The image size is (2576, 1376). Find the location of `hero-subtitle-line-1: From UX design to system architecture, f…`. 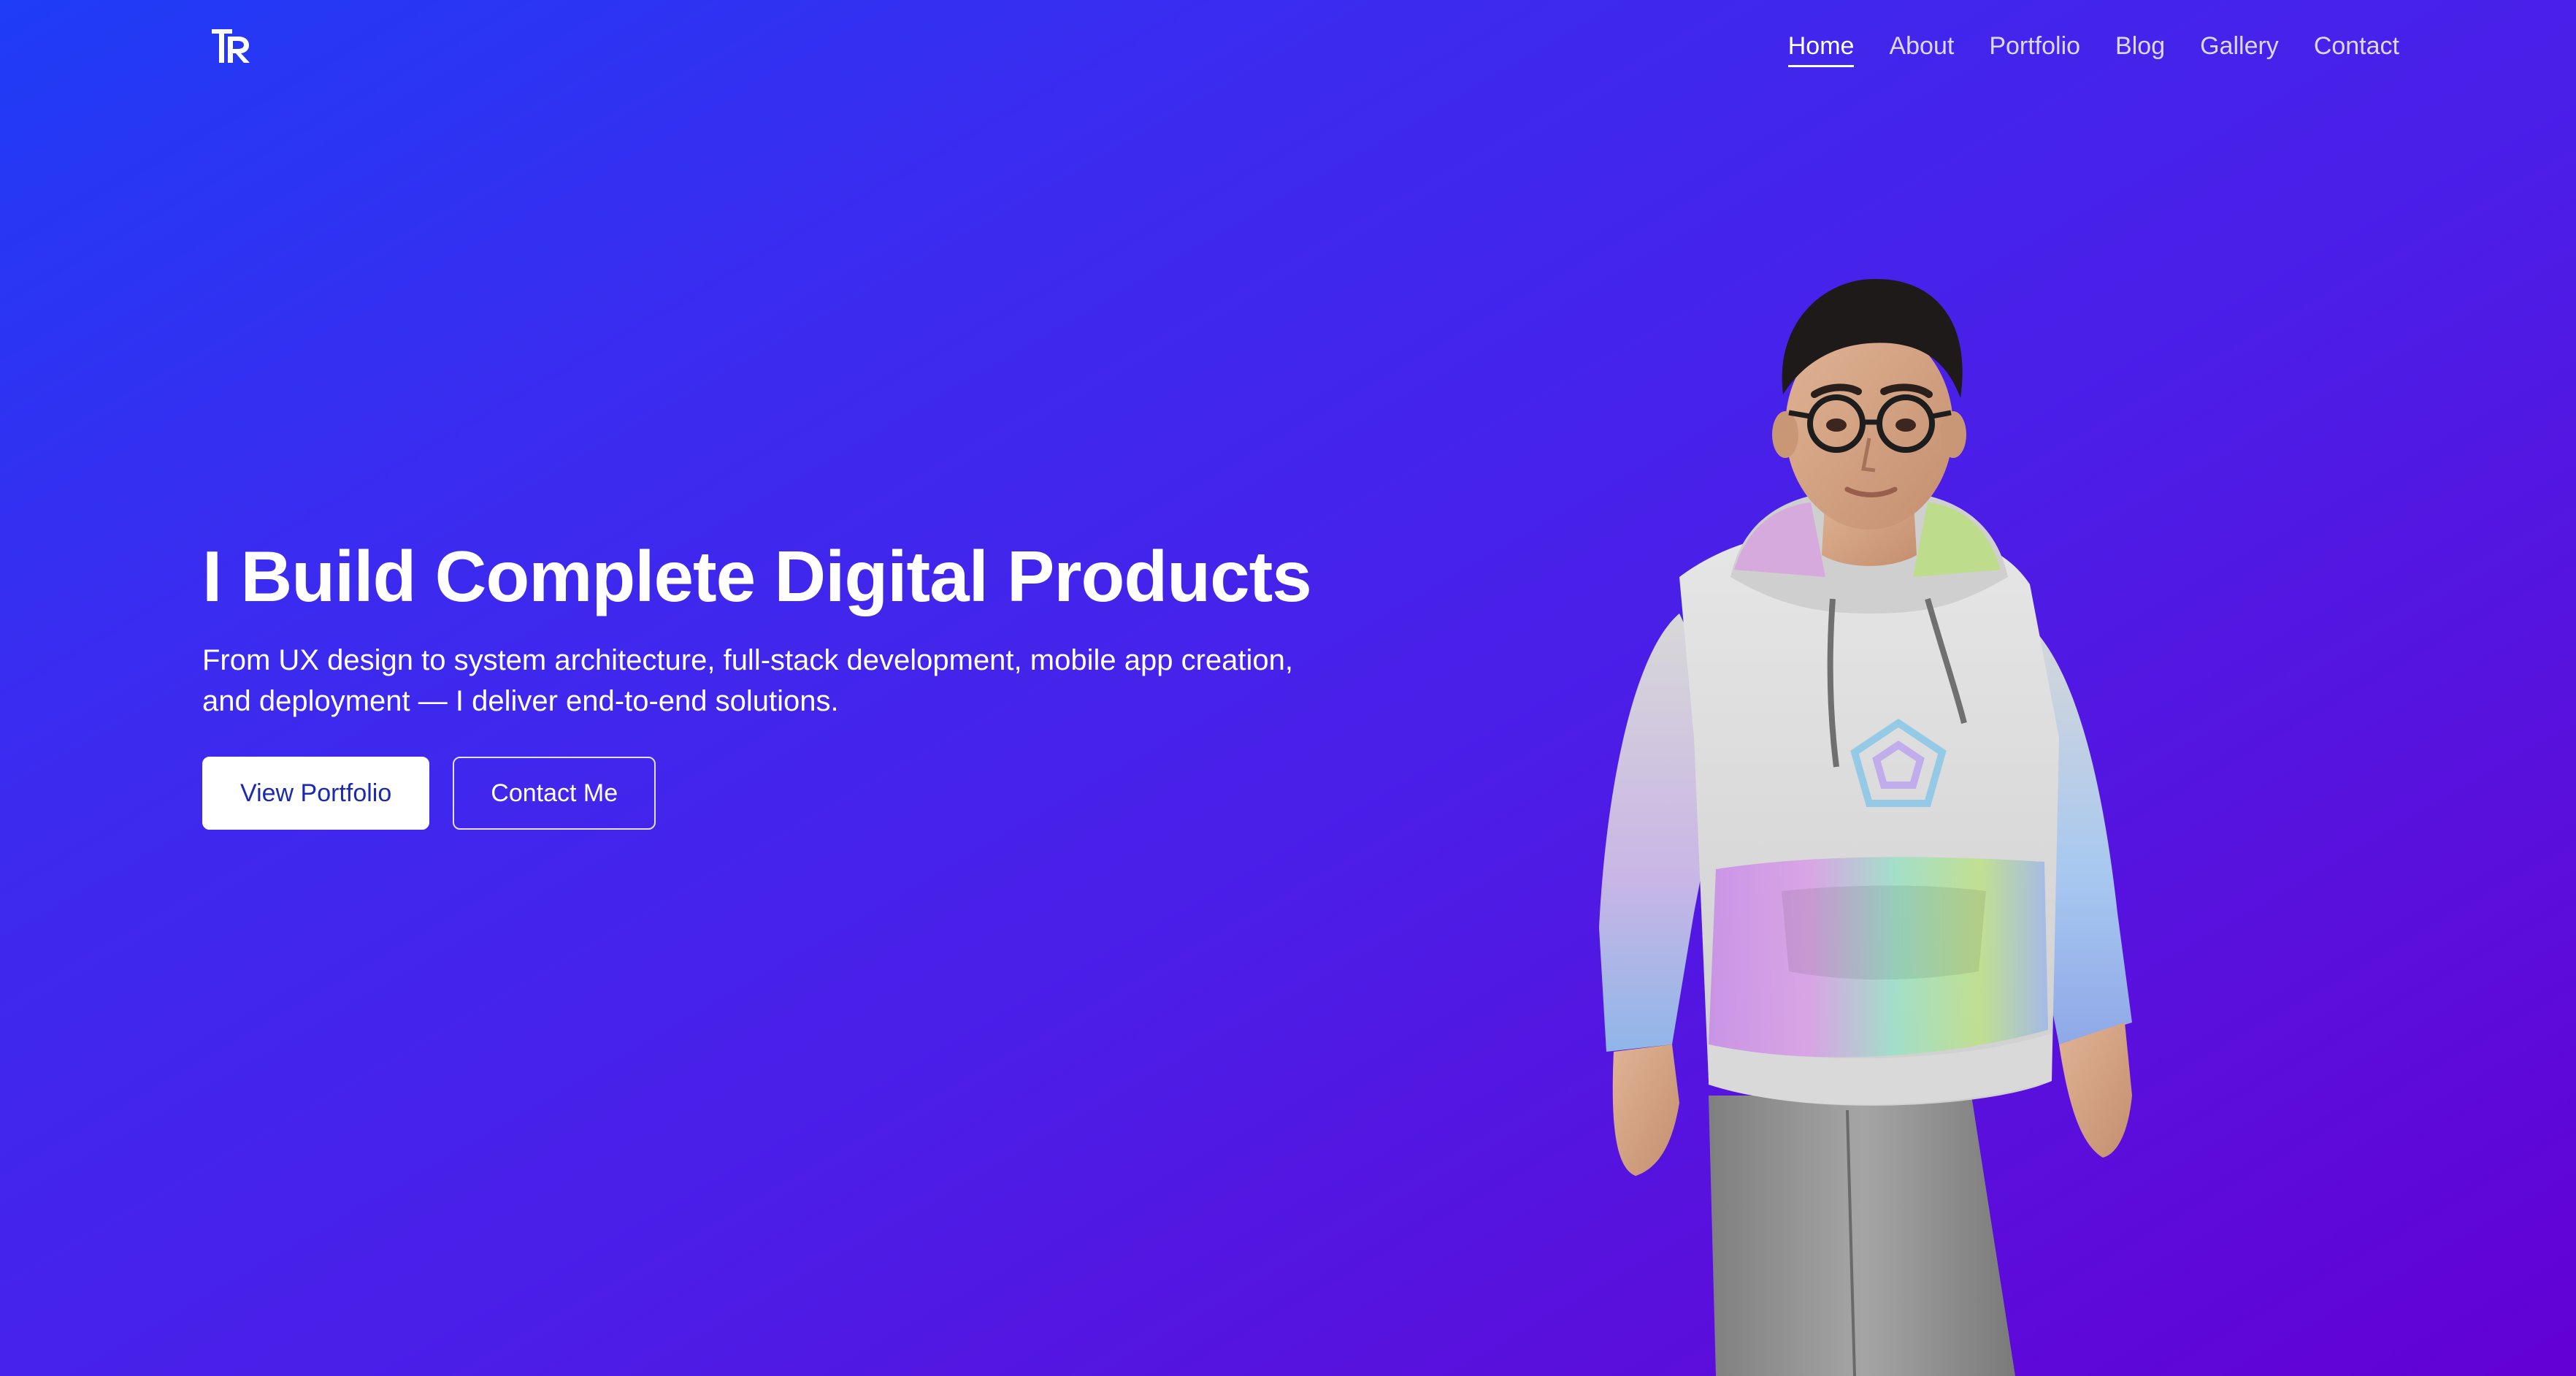

hero-subtitle-line-1: From UX design to system architecture, f… is located at coordinates (747, 660).